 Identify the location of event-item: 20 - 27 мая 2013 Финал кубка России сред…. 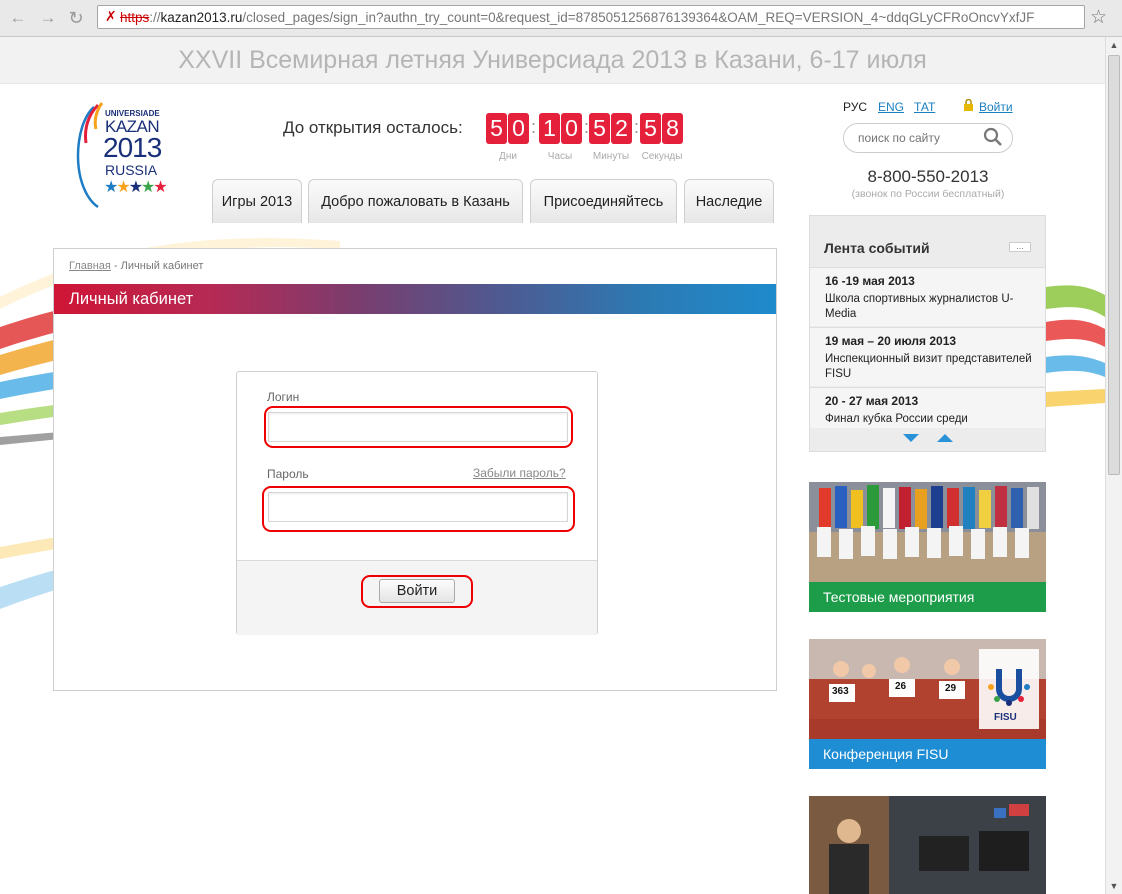
(927, 407).